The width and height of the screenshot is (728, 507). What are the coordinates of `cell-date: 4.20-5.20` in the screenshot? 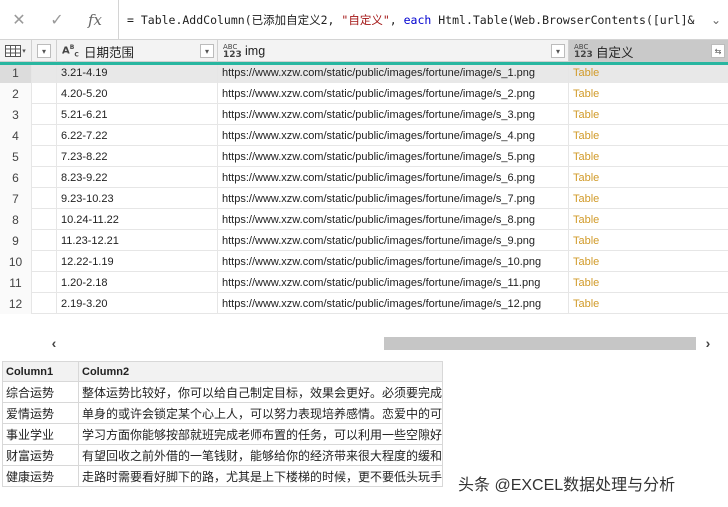 It's located at (137, 93).